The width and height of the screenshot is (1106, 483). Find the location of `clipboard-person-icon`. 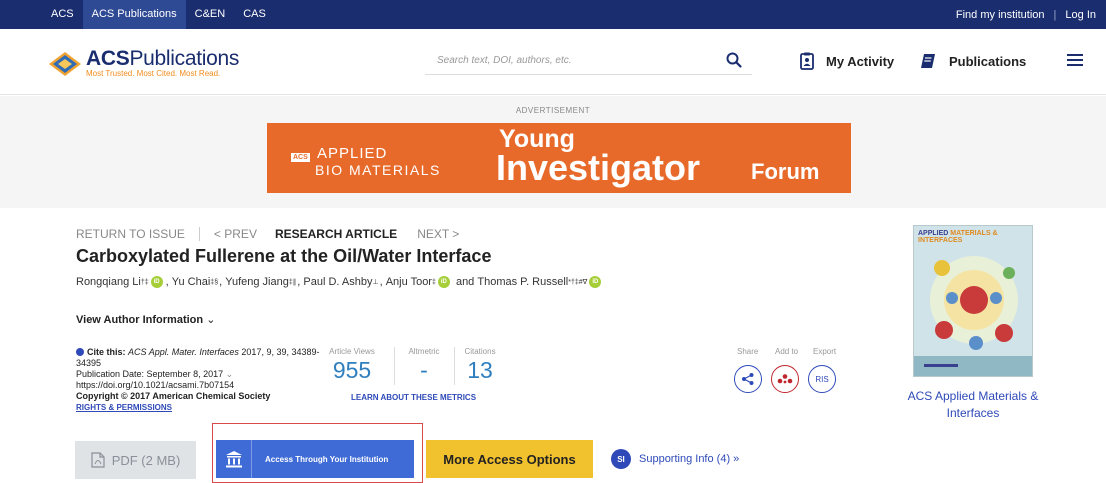

clipboard-person-icon is located at coordinates (807, 61).